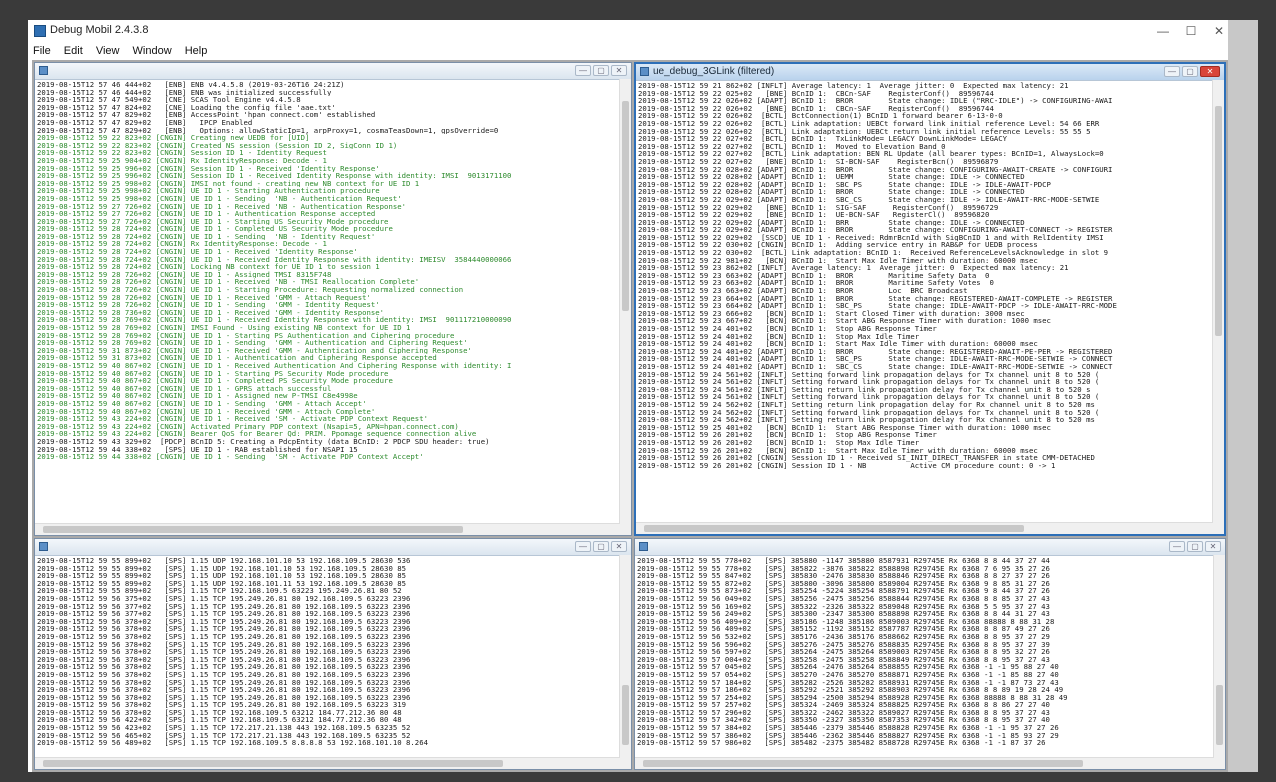 This screenshot has width=1276, height=782. What do you see at coordinates (108, 49) in the screenshot?
I see `menu-view: View` at bounding box center [108, 49].